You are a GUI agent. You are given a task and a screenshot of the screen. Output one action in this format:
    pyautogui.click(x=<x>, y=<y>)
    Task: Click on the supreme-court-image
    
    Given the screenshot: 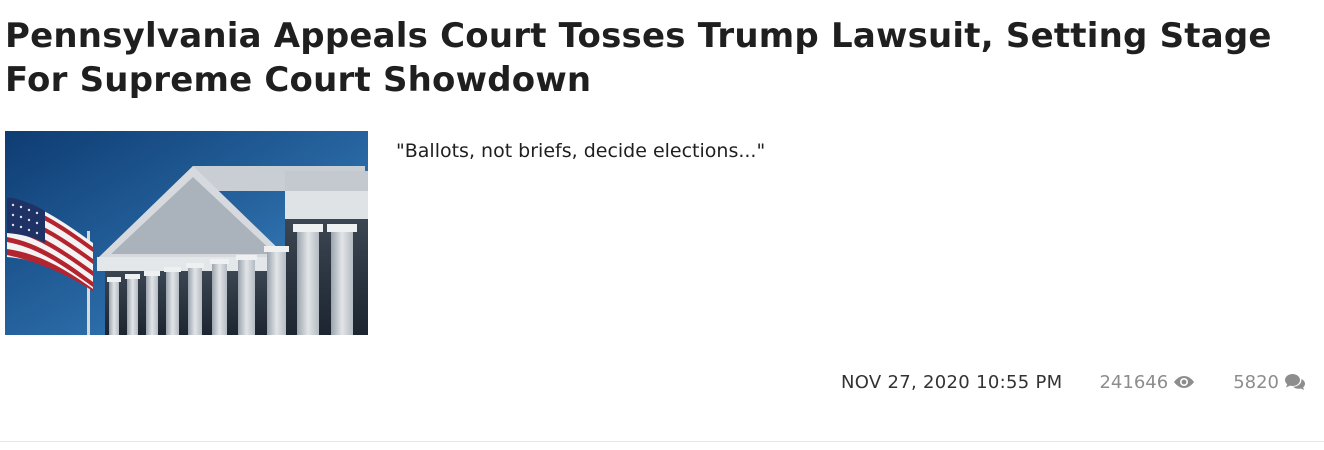 What is the action you would take?
    pyautogui.click(x=186, y=233)
    